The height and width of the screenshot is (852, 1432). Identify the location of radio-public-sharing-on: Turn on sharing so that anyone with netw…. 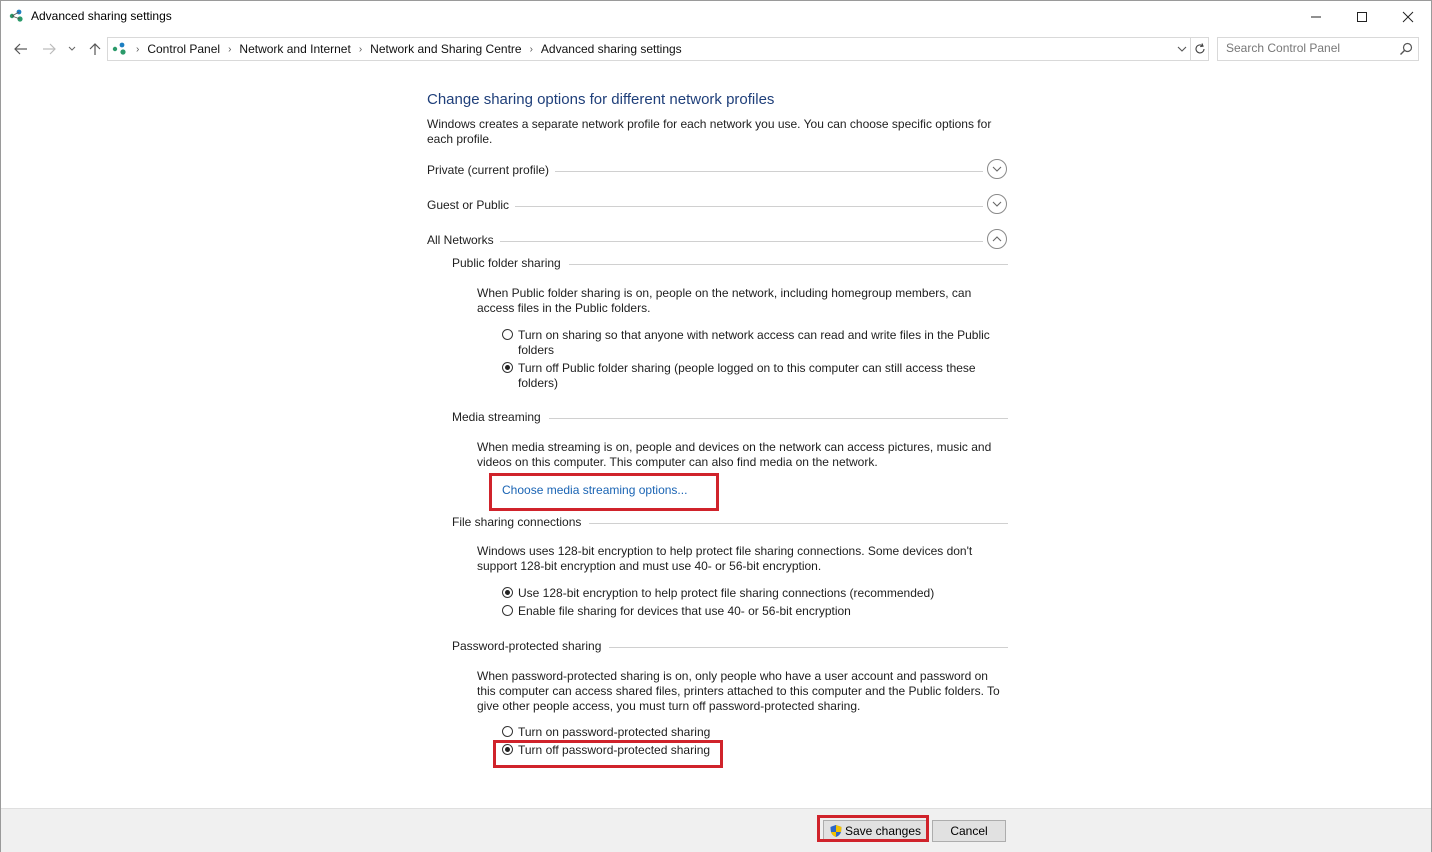
(752, 343).